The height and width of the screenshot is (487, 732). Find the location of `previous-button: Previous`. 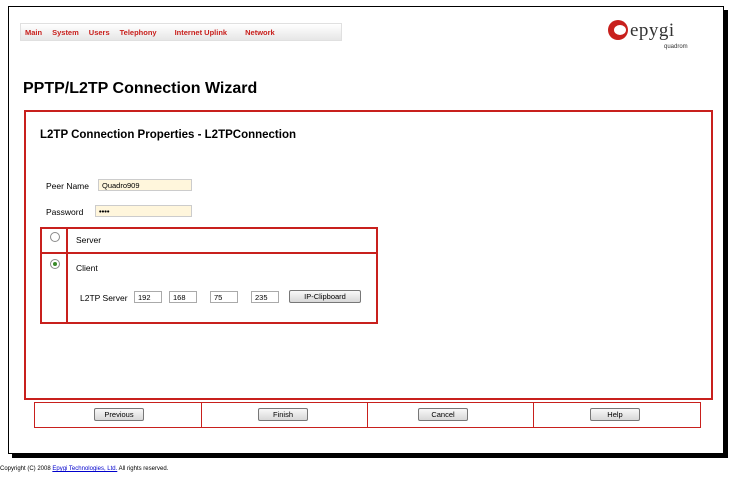

previous-button: Previous is located at coordinates (119, 414).